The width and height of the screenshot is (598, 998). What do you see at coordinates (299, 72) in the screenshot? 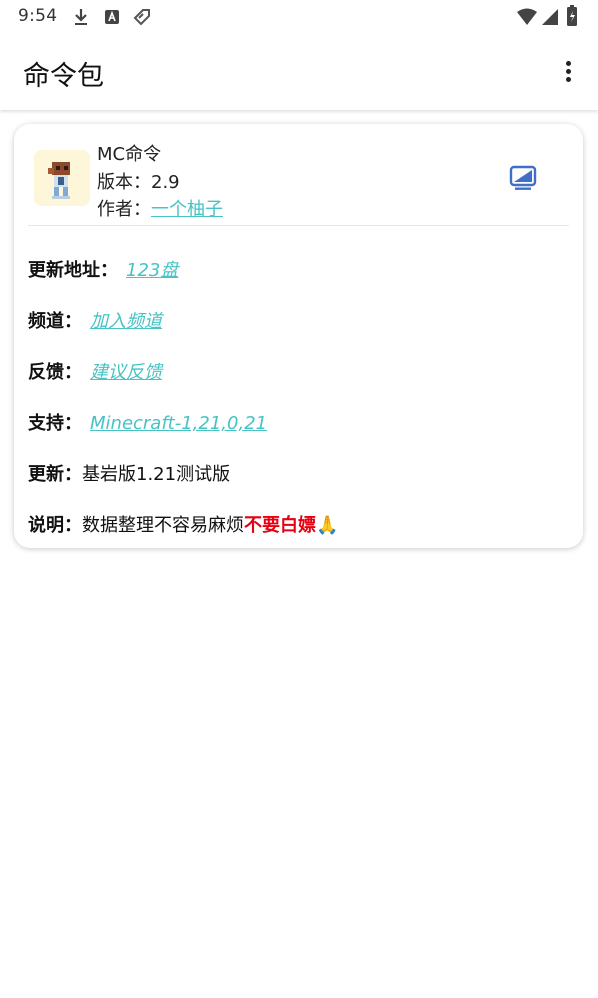
I see `app-bar: 命令包` at bounding box center [299, 72].